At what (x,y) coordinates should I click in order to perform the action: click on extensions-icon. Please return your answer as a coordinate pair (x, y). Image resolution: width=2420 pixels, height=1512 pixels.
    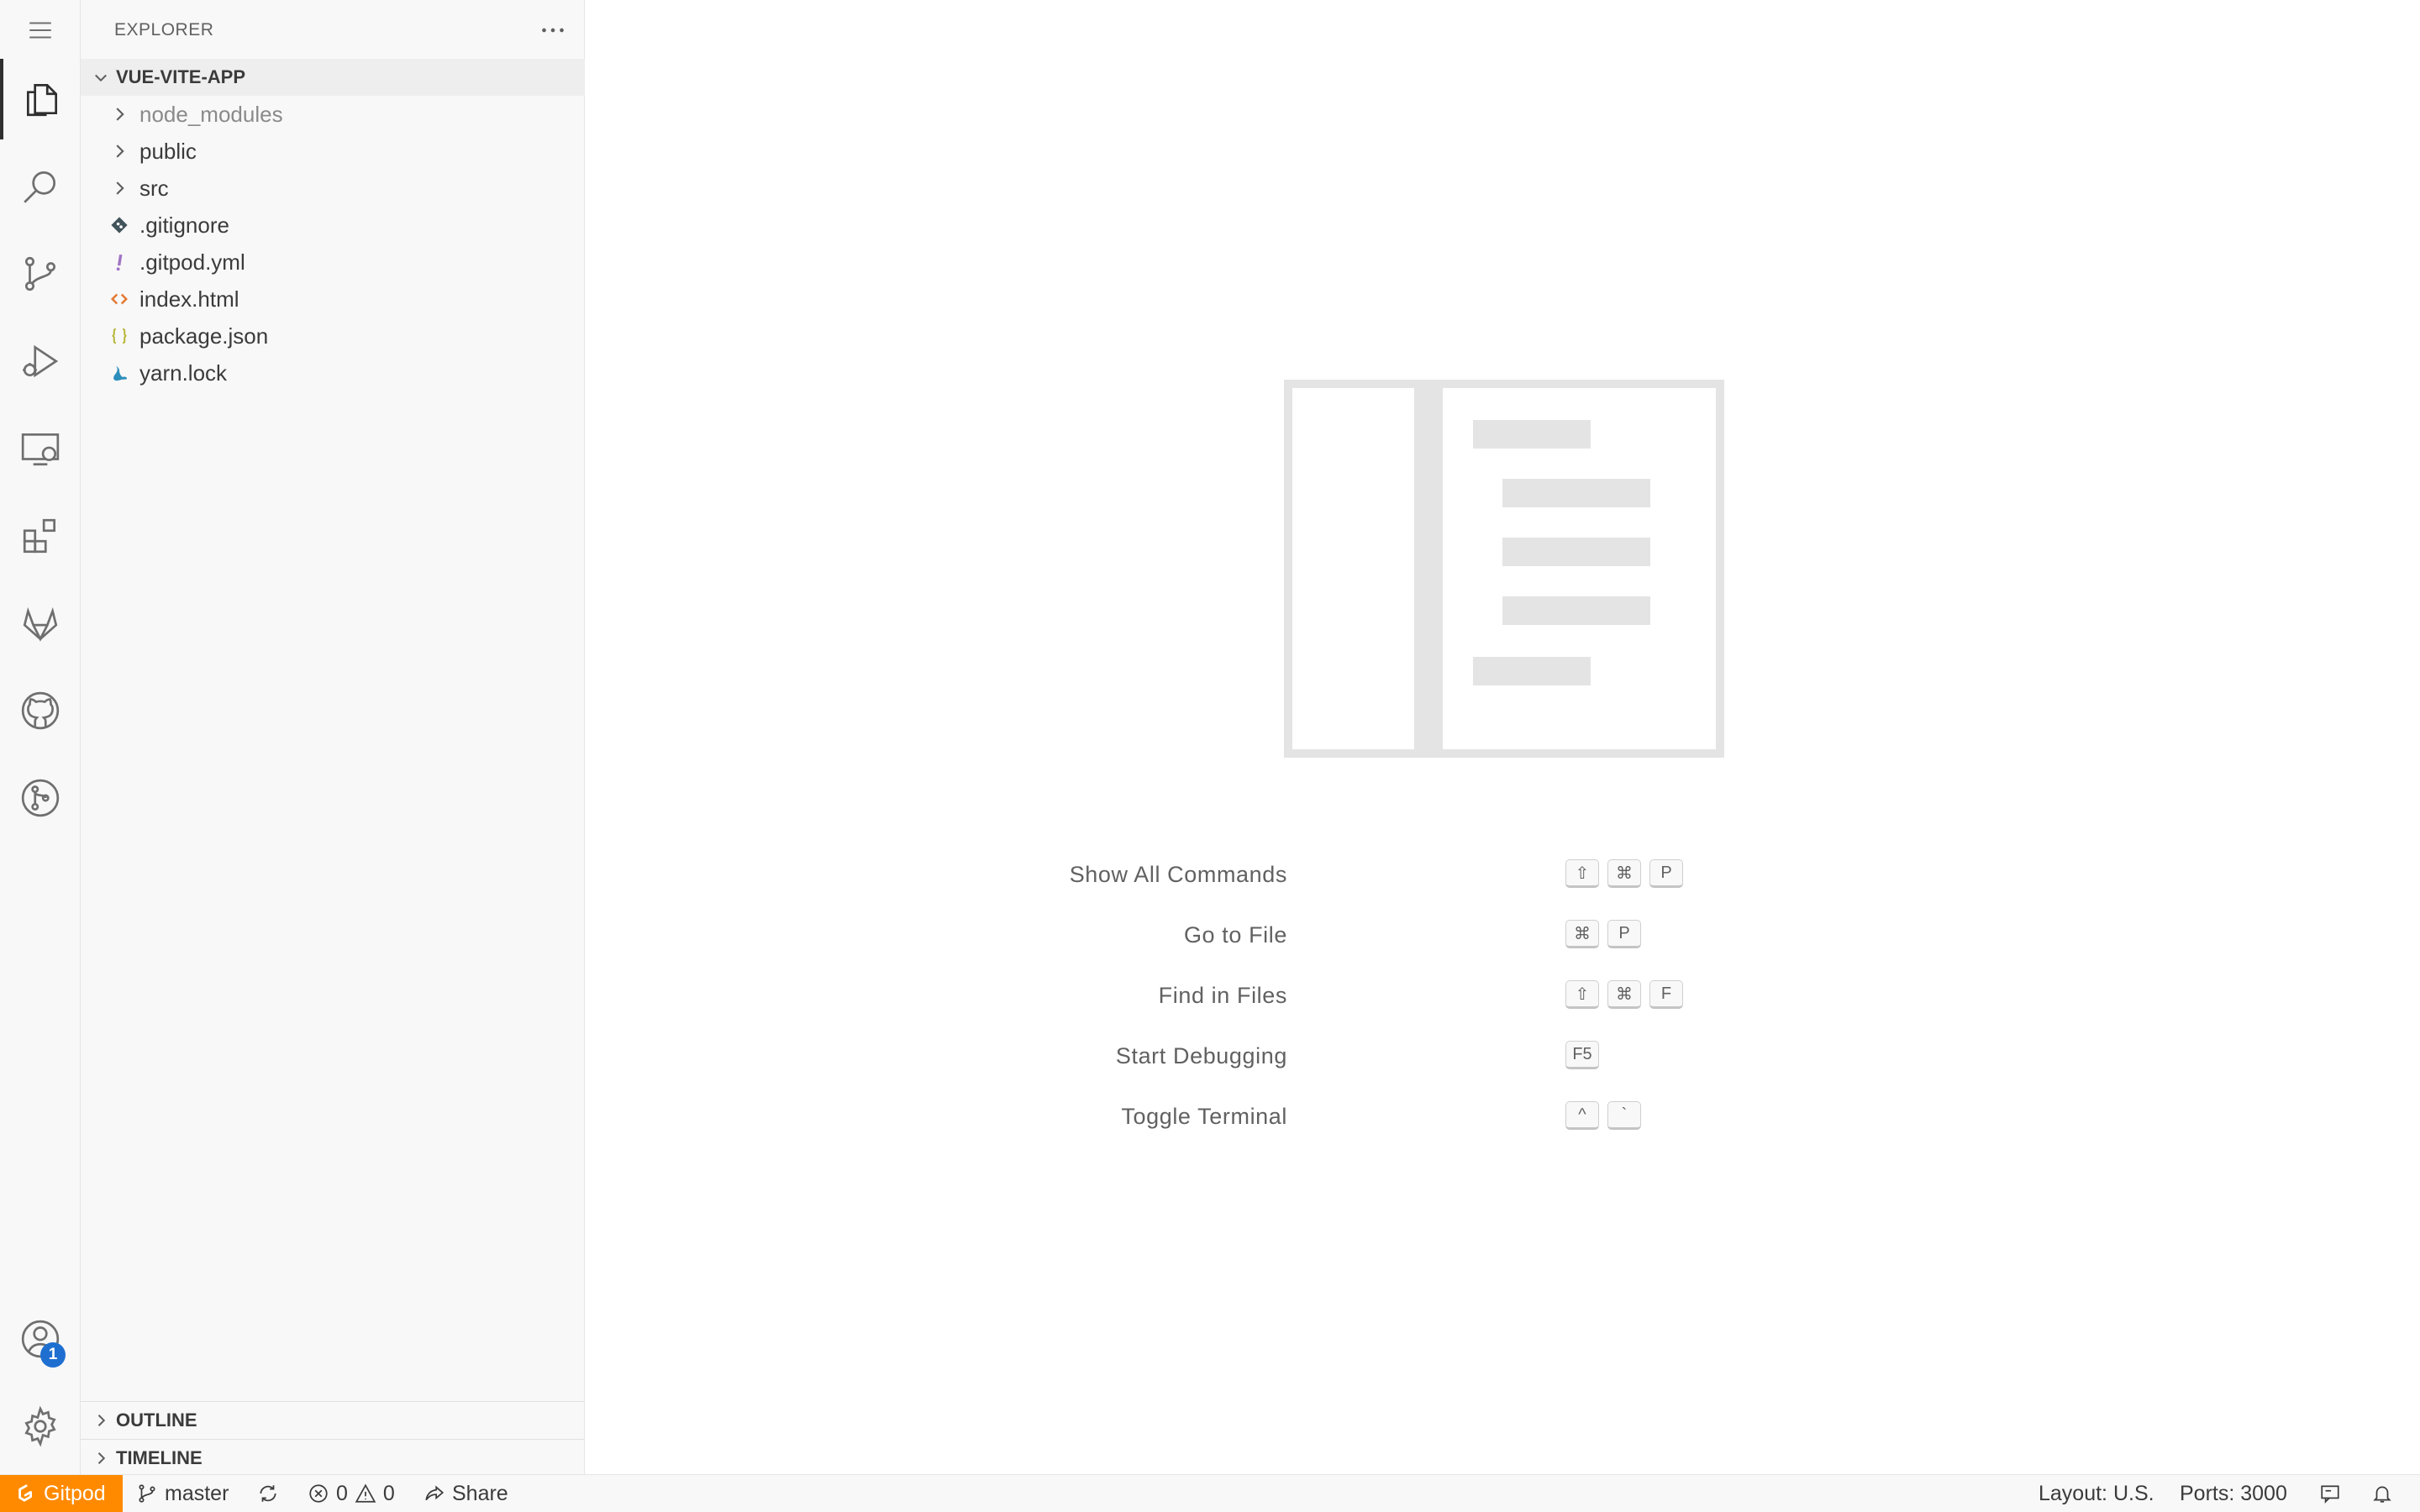
    Looking at the image, I should click on (40, 536).